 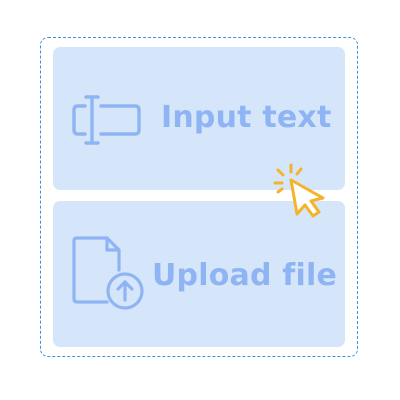 What do you see at coordinates (109, 276) in the screenshot?
I see `file-upload-icon` at bounding box center [109, 276].